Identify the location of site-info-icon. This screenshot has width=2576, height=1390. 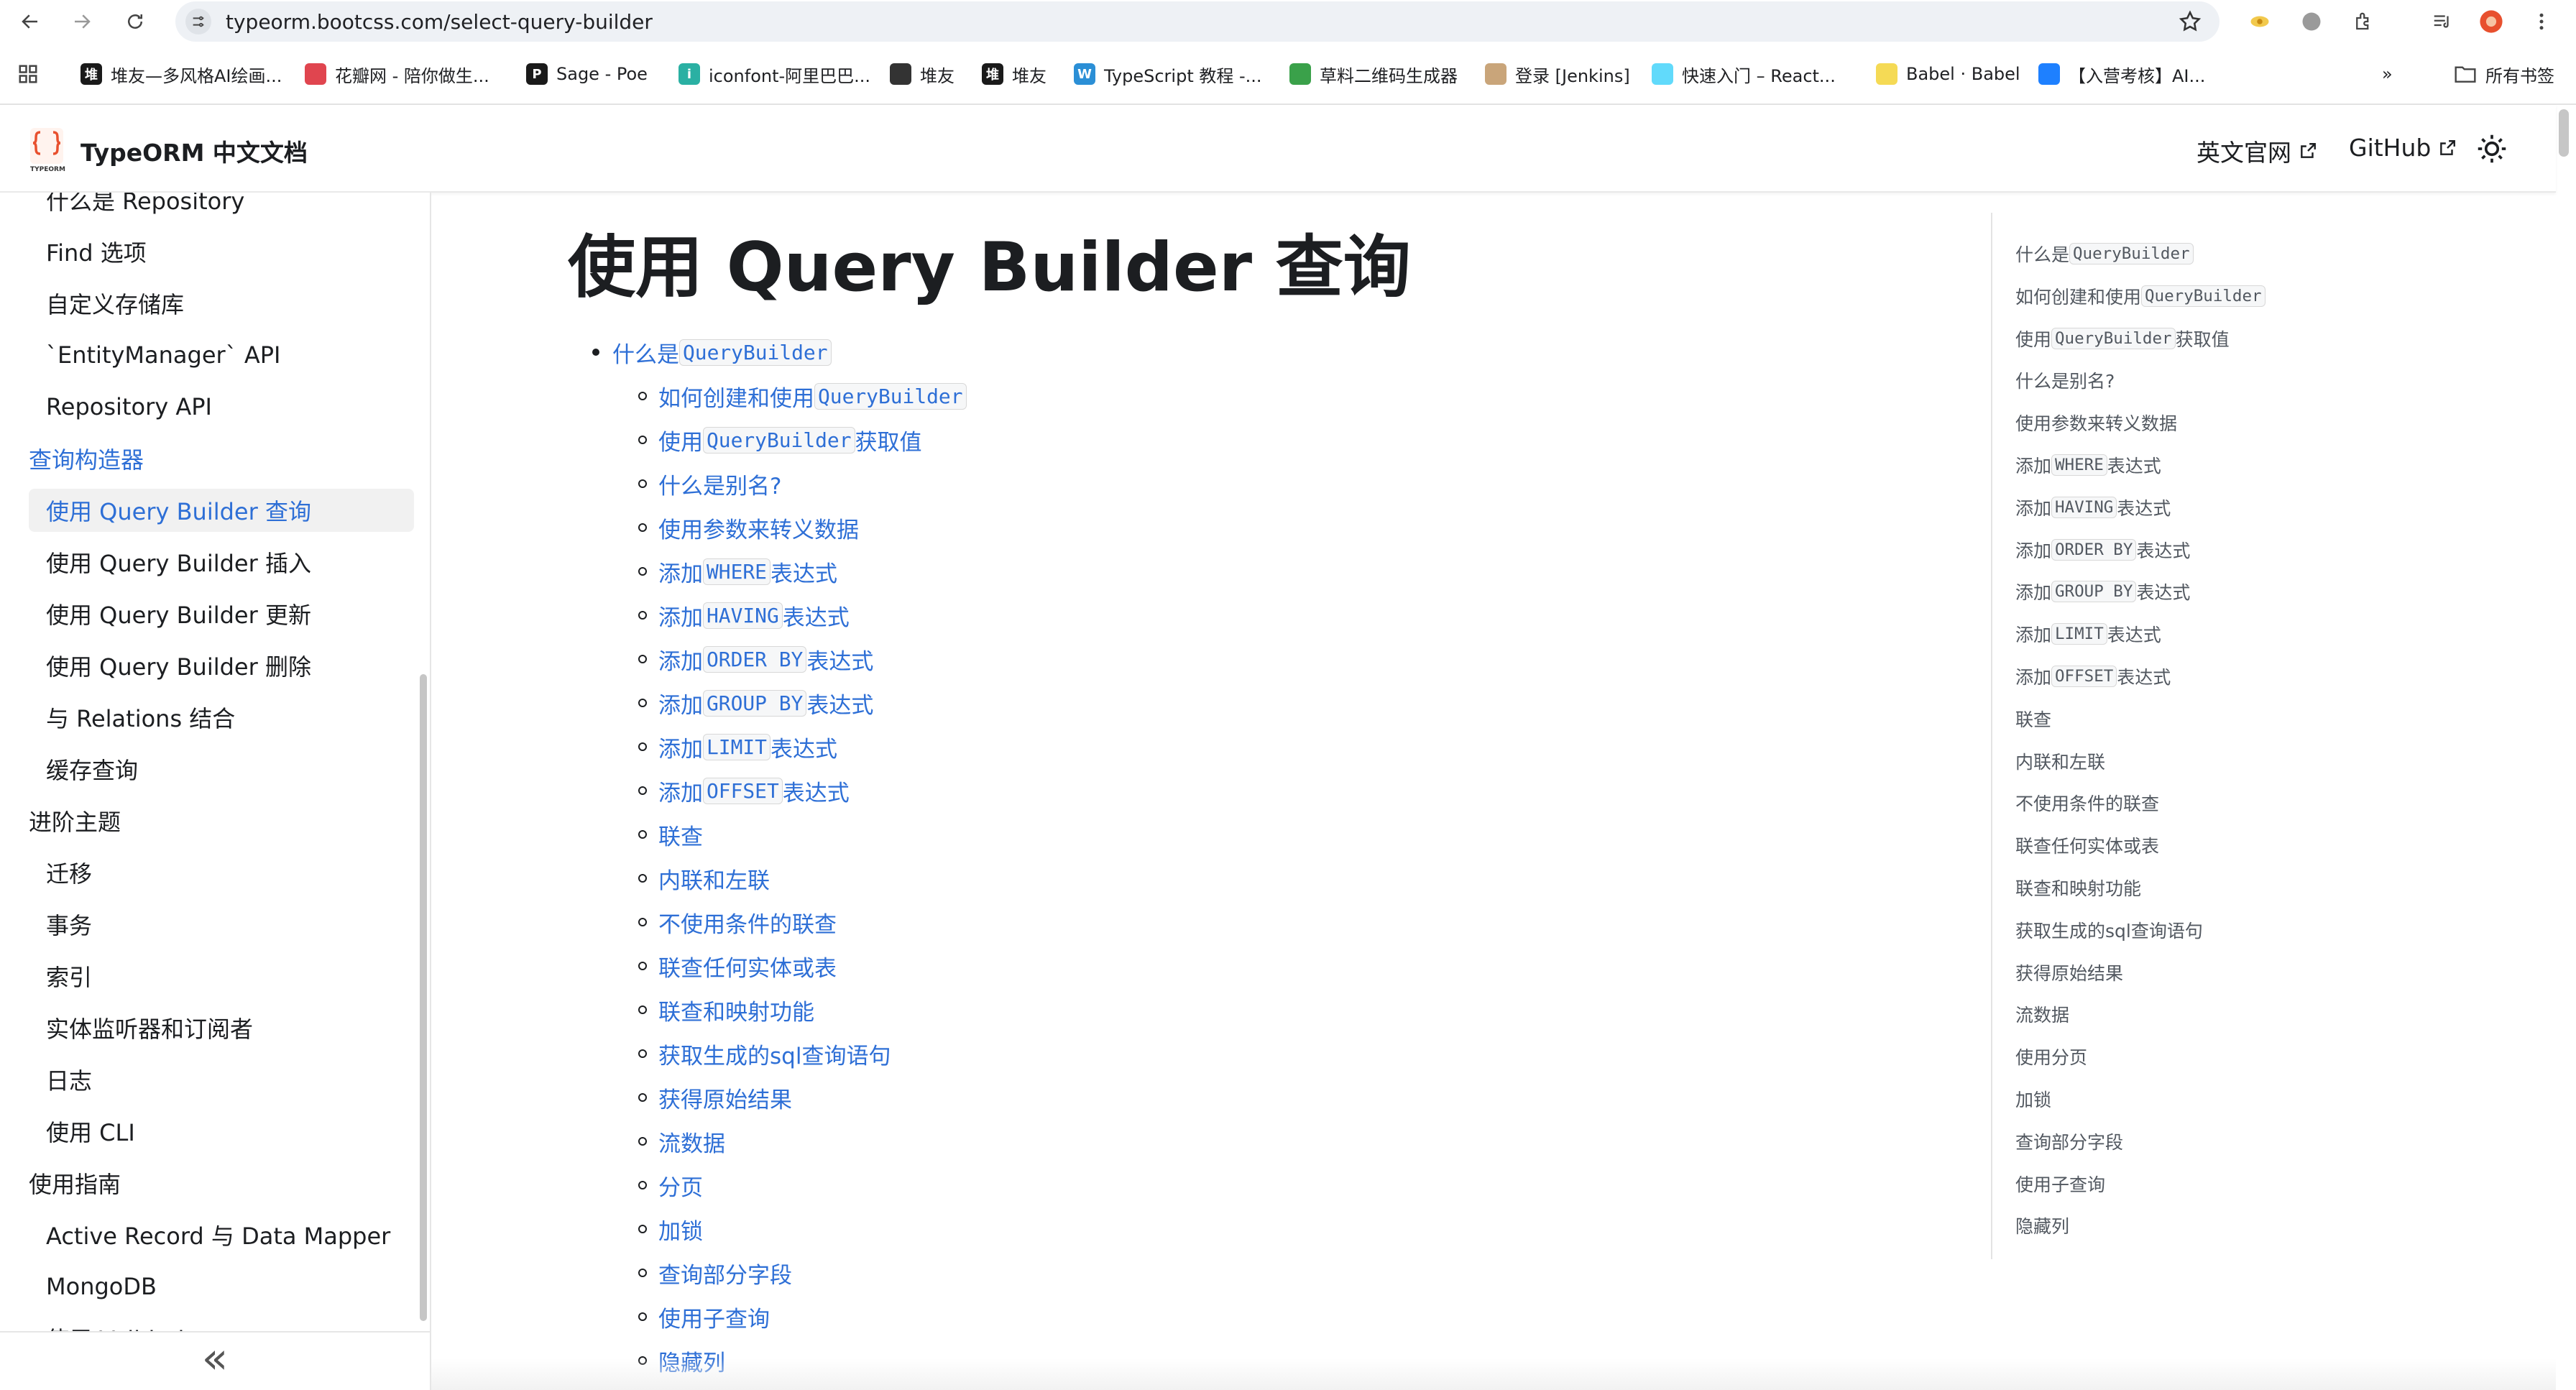
(198, 21).